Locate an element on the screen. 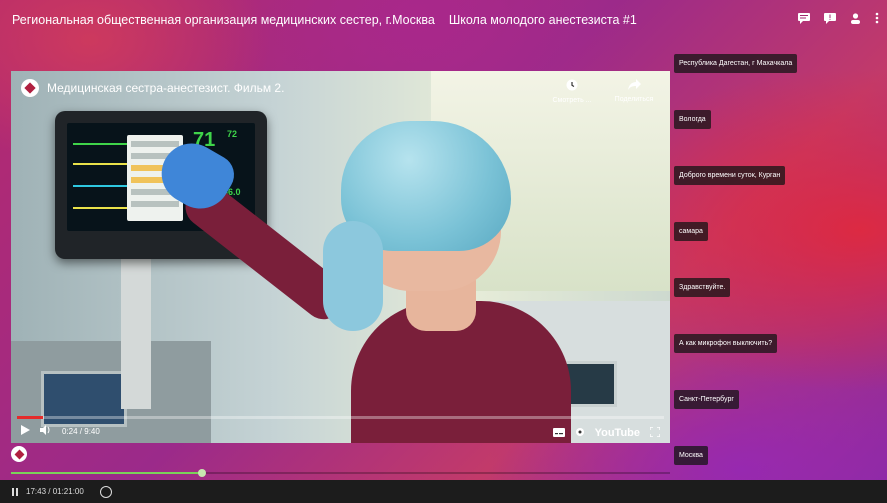 The height and width of the screenshot is (503, 887). channel-logo-icon is located at coordinates (30, 88).